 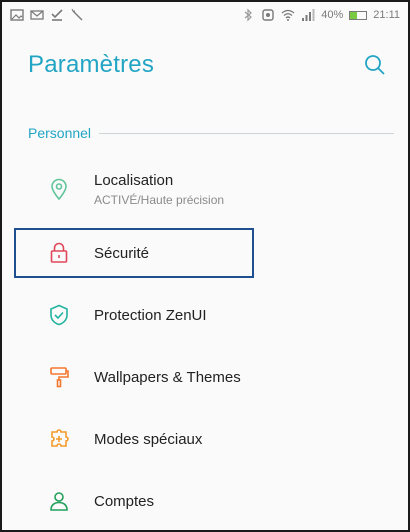 I want to click on settings-item-zenui-protection: Protection ZenUI, so click(x=205, y=315).